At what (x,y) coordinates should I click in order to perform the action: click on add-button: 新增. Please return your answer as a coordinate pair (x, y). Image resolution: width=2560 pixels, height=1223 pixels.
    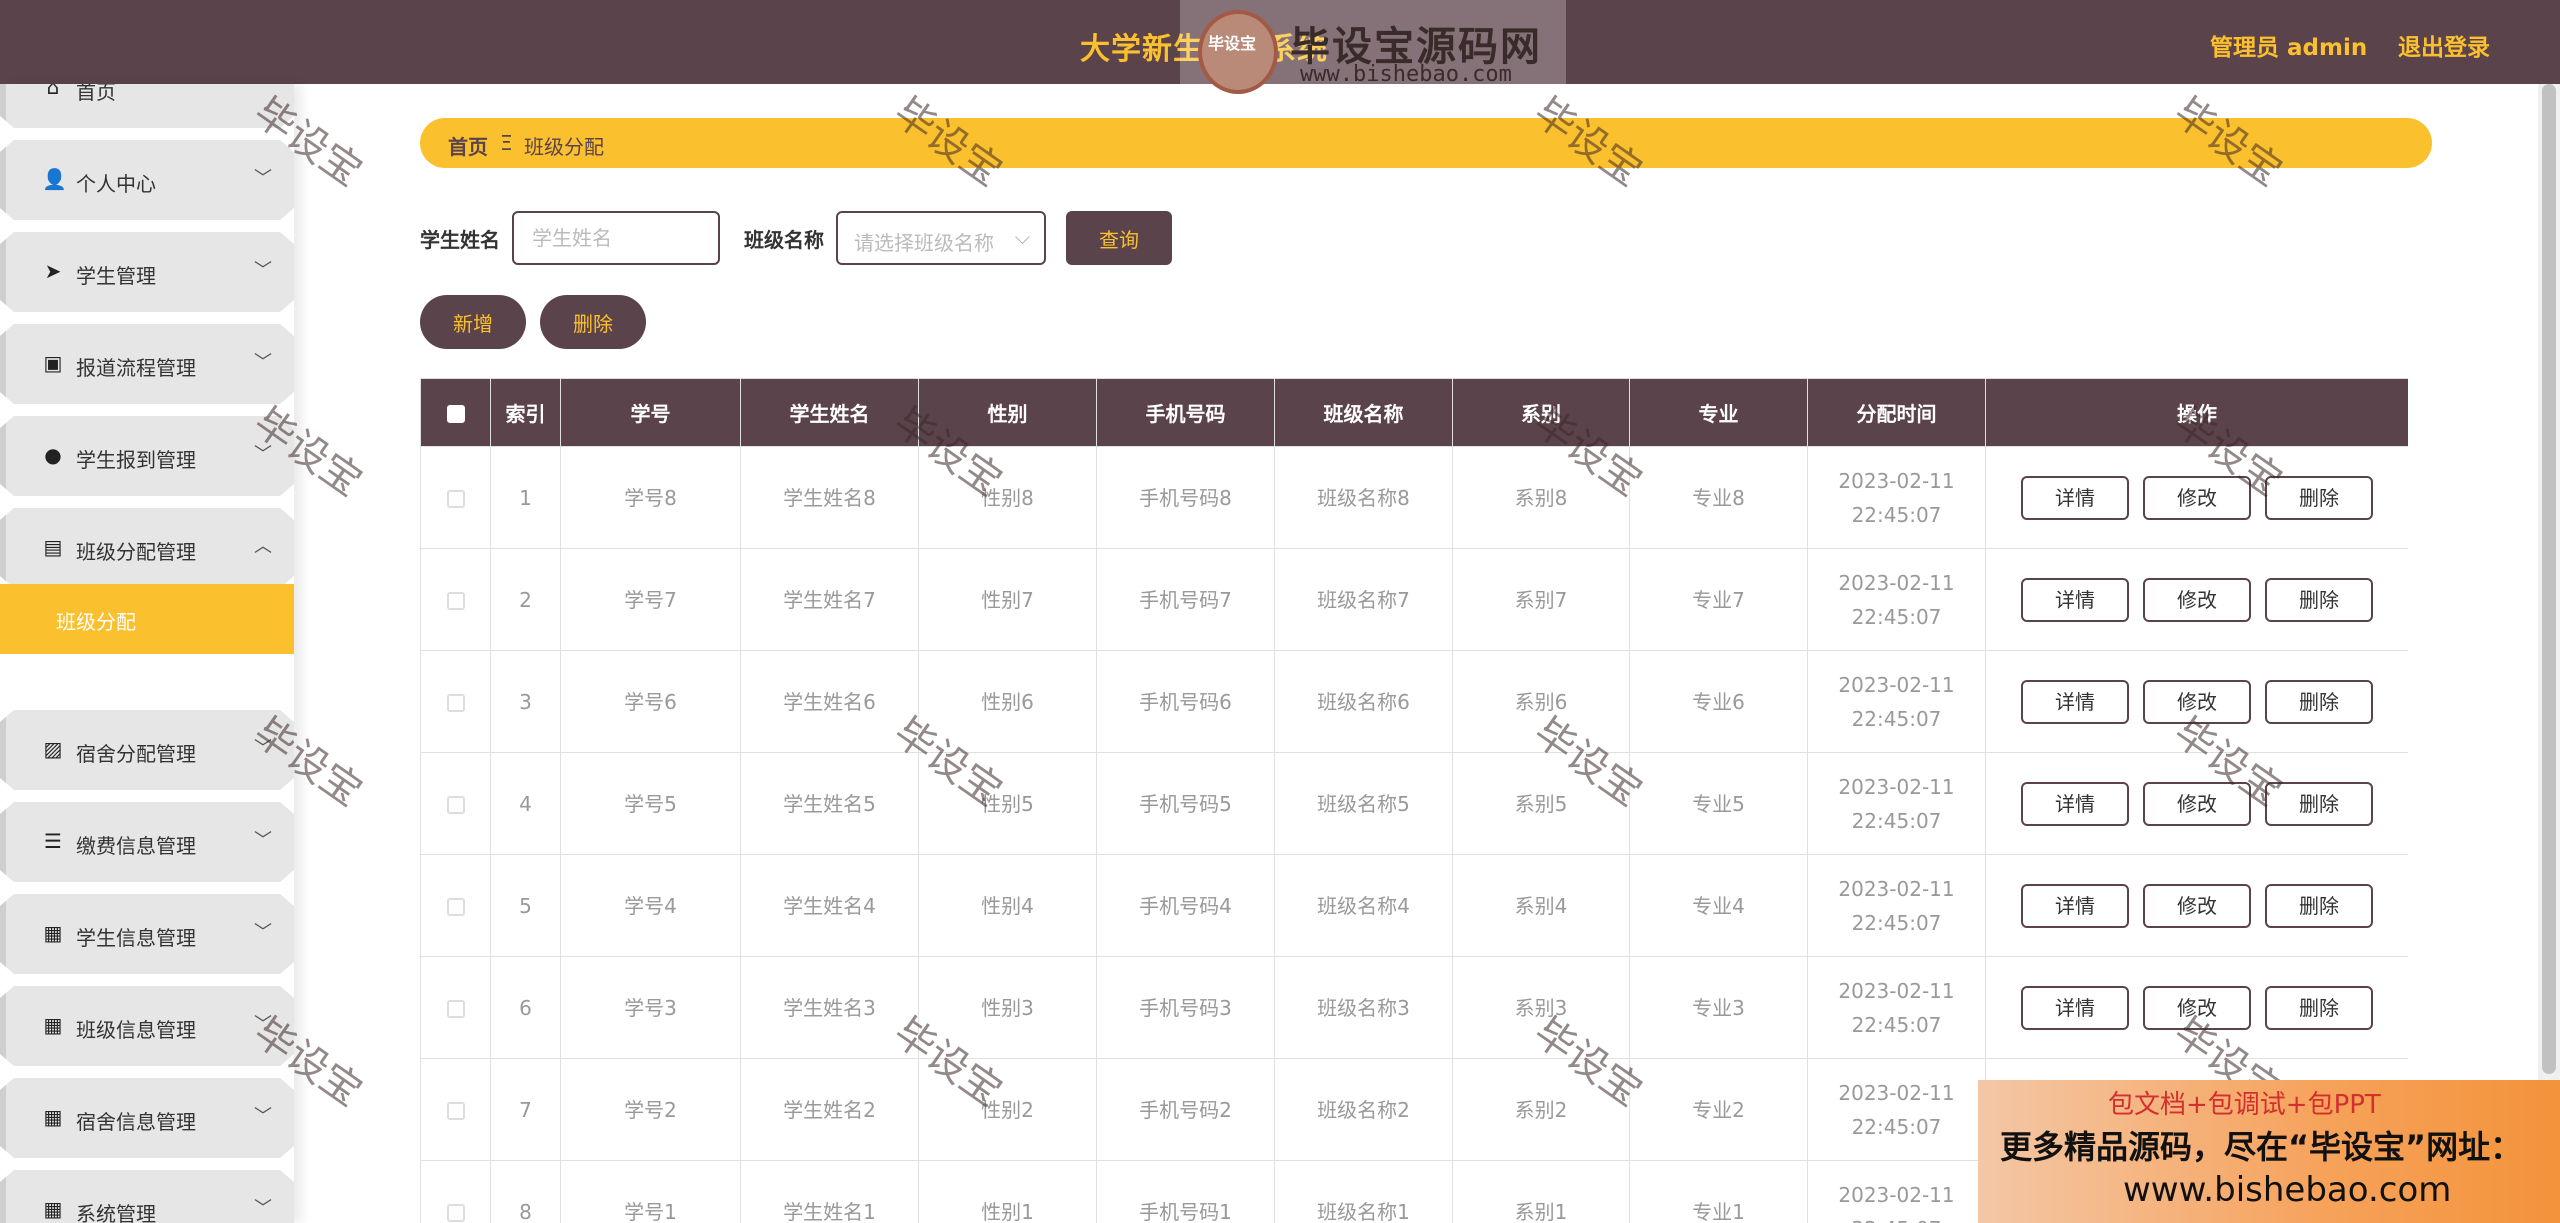
    Looking at the image, I should click on (473, 322).